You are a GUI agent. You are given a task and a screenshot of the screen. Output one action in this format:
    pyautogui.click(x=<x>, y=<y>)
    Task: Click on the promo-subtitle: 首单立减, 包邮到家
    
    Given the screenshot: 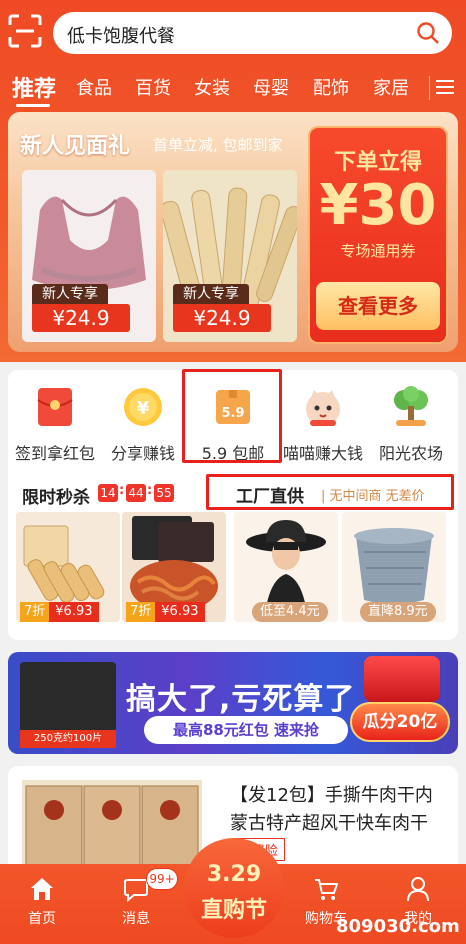 What is the action you would take?
    pyautogui.click(x=218, y=145)
    